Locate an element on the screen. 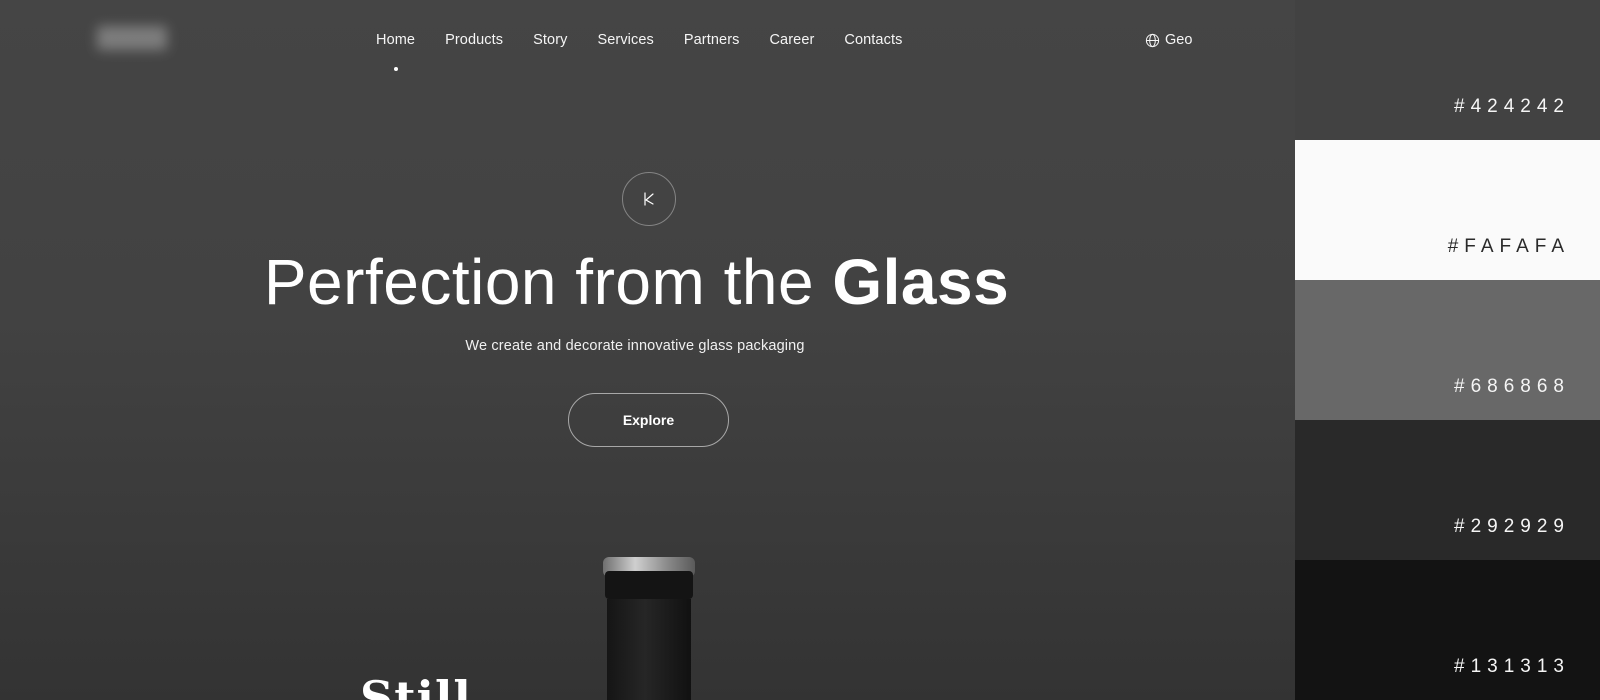 The image size is (1600, 700). nav-item-partners: Partners is located at coordinates (712, 44).